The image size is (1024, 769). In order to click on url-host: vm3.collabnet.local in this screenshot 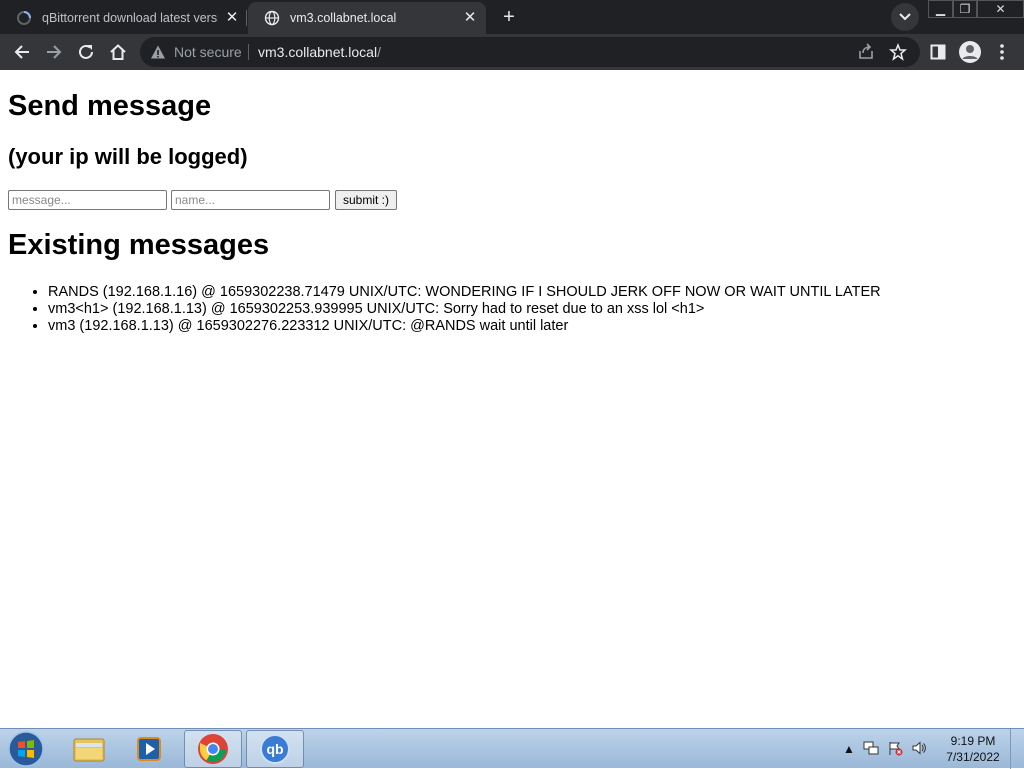, I will do `click(318, 52)`.